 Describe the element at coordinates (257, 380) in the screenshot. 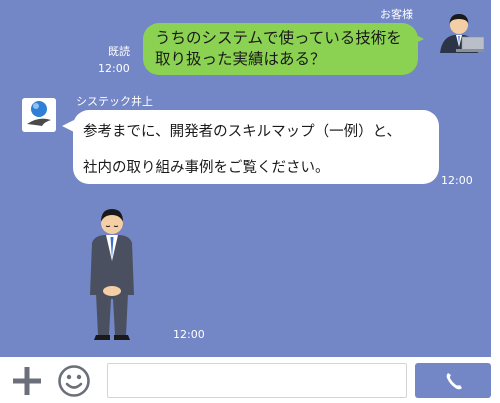

I see `message-input` at that location.